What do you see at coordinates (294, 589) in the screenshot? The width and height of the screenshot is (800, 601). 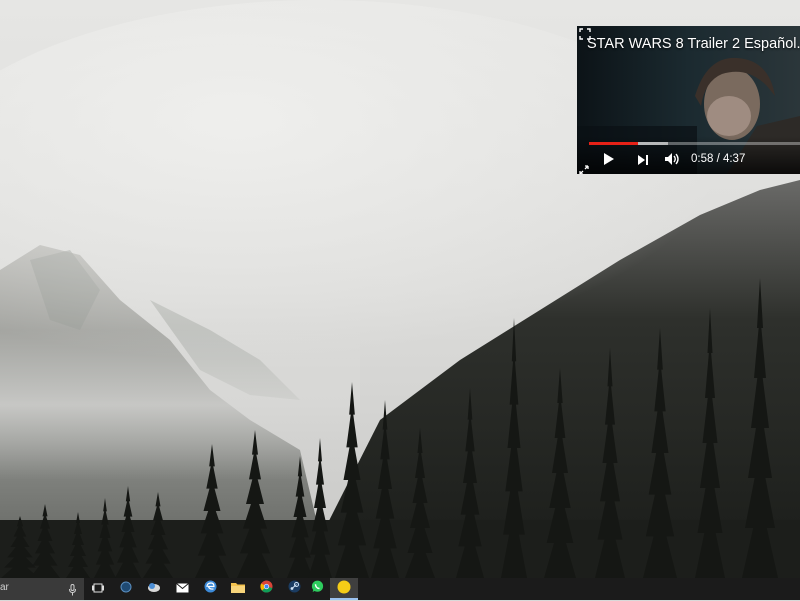 I see `steam-icon` at bounding box center [294, 589].